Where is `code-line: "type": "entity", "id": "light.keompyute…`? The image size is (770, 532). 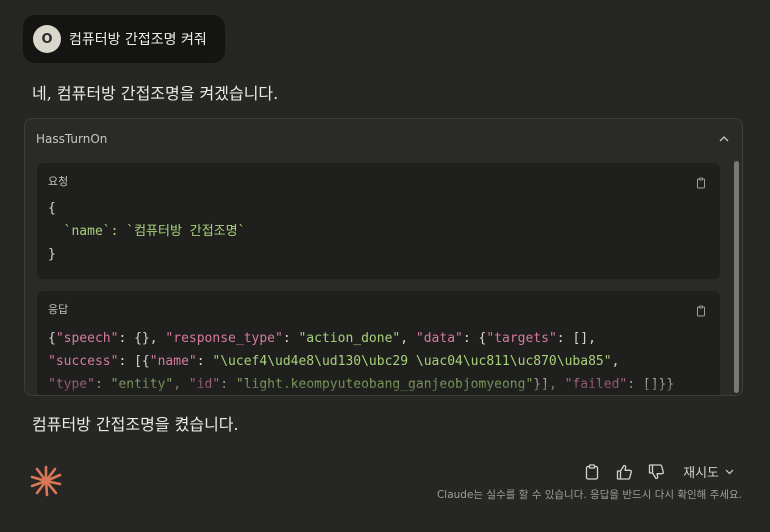 code-line: "type": "entity", "id": "light.keompyute… is located at coordinates (361, 384).